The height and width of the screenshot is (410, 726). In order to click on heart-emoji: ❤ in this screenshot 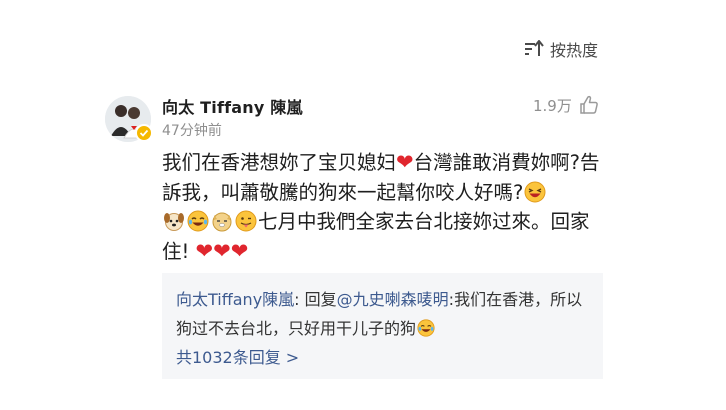, I will do `click(405, 162)`.